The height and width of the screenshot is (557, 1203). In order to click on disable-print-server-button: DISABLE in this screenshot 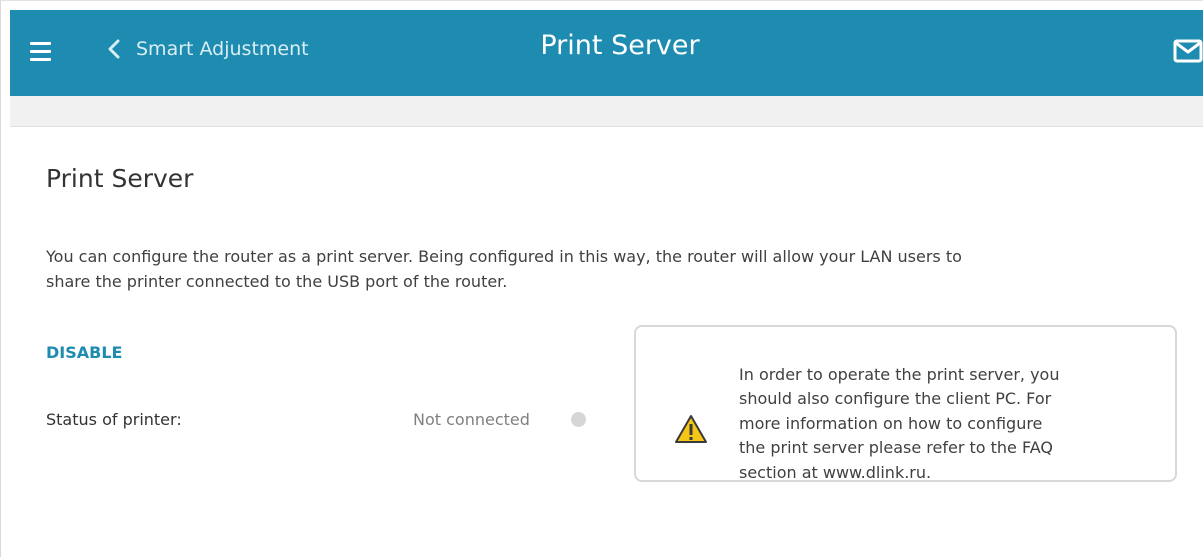, I will do `click(84, 352)`.